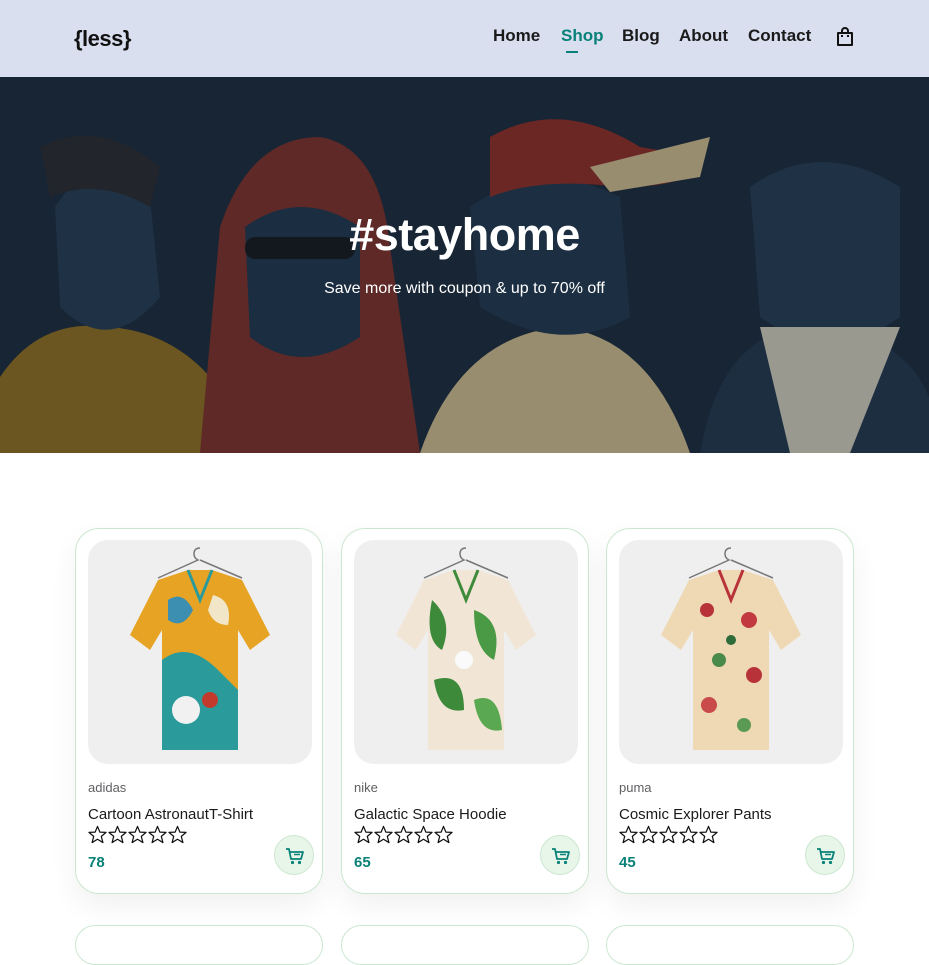  I want to click on nav-shop: Shop, so click(582, 36).